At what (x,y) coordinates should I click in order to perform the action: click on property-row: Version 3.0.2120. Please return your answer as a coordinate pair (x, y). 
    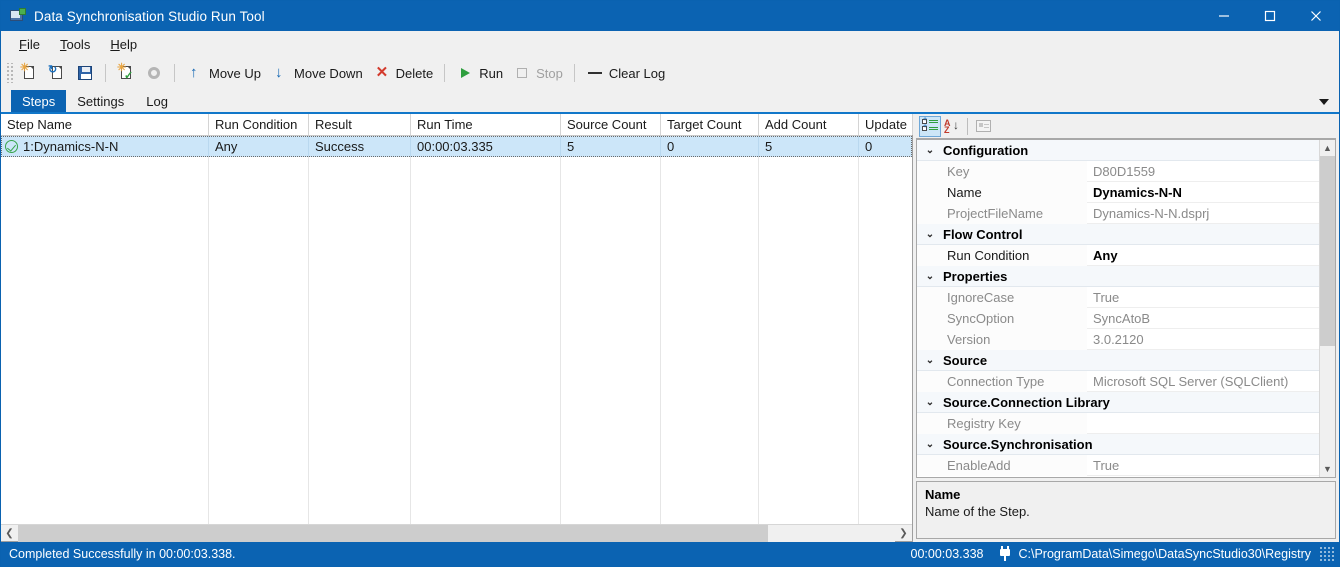
    Looking at the image, I should click on (1118, 339).